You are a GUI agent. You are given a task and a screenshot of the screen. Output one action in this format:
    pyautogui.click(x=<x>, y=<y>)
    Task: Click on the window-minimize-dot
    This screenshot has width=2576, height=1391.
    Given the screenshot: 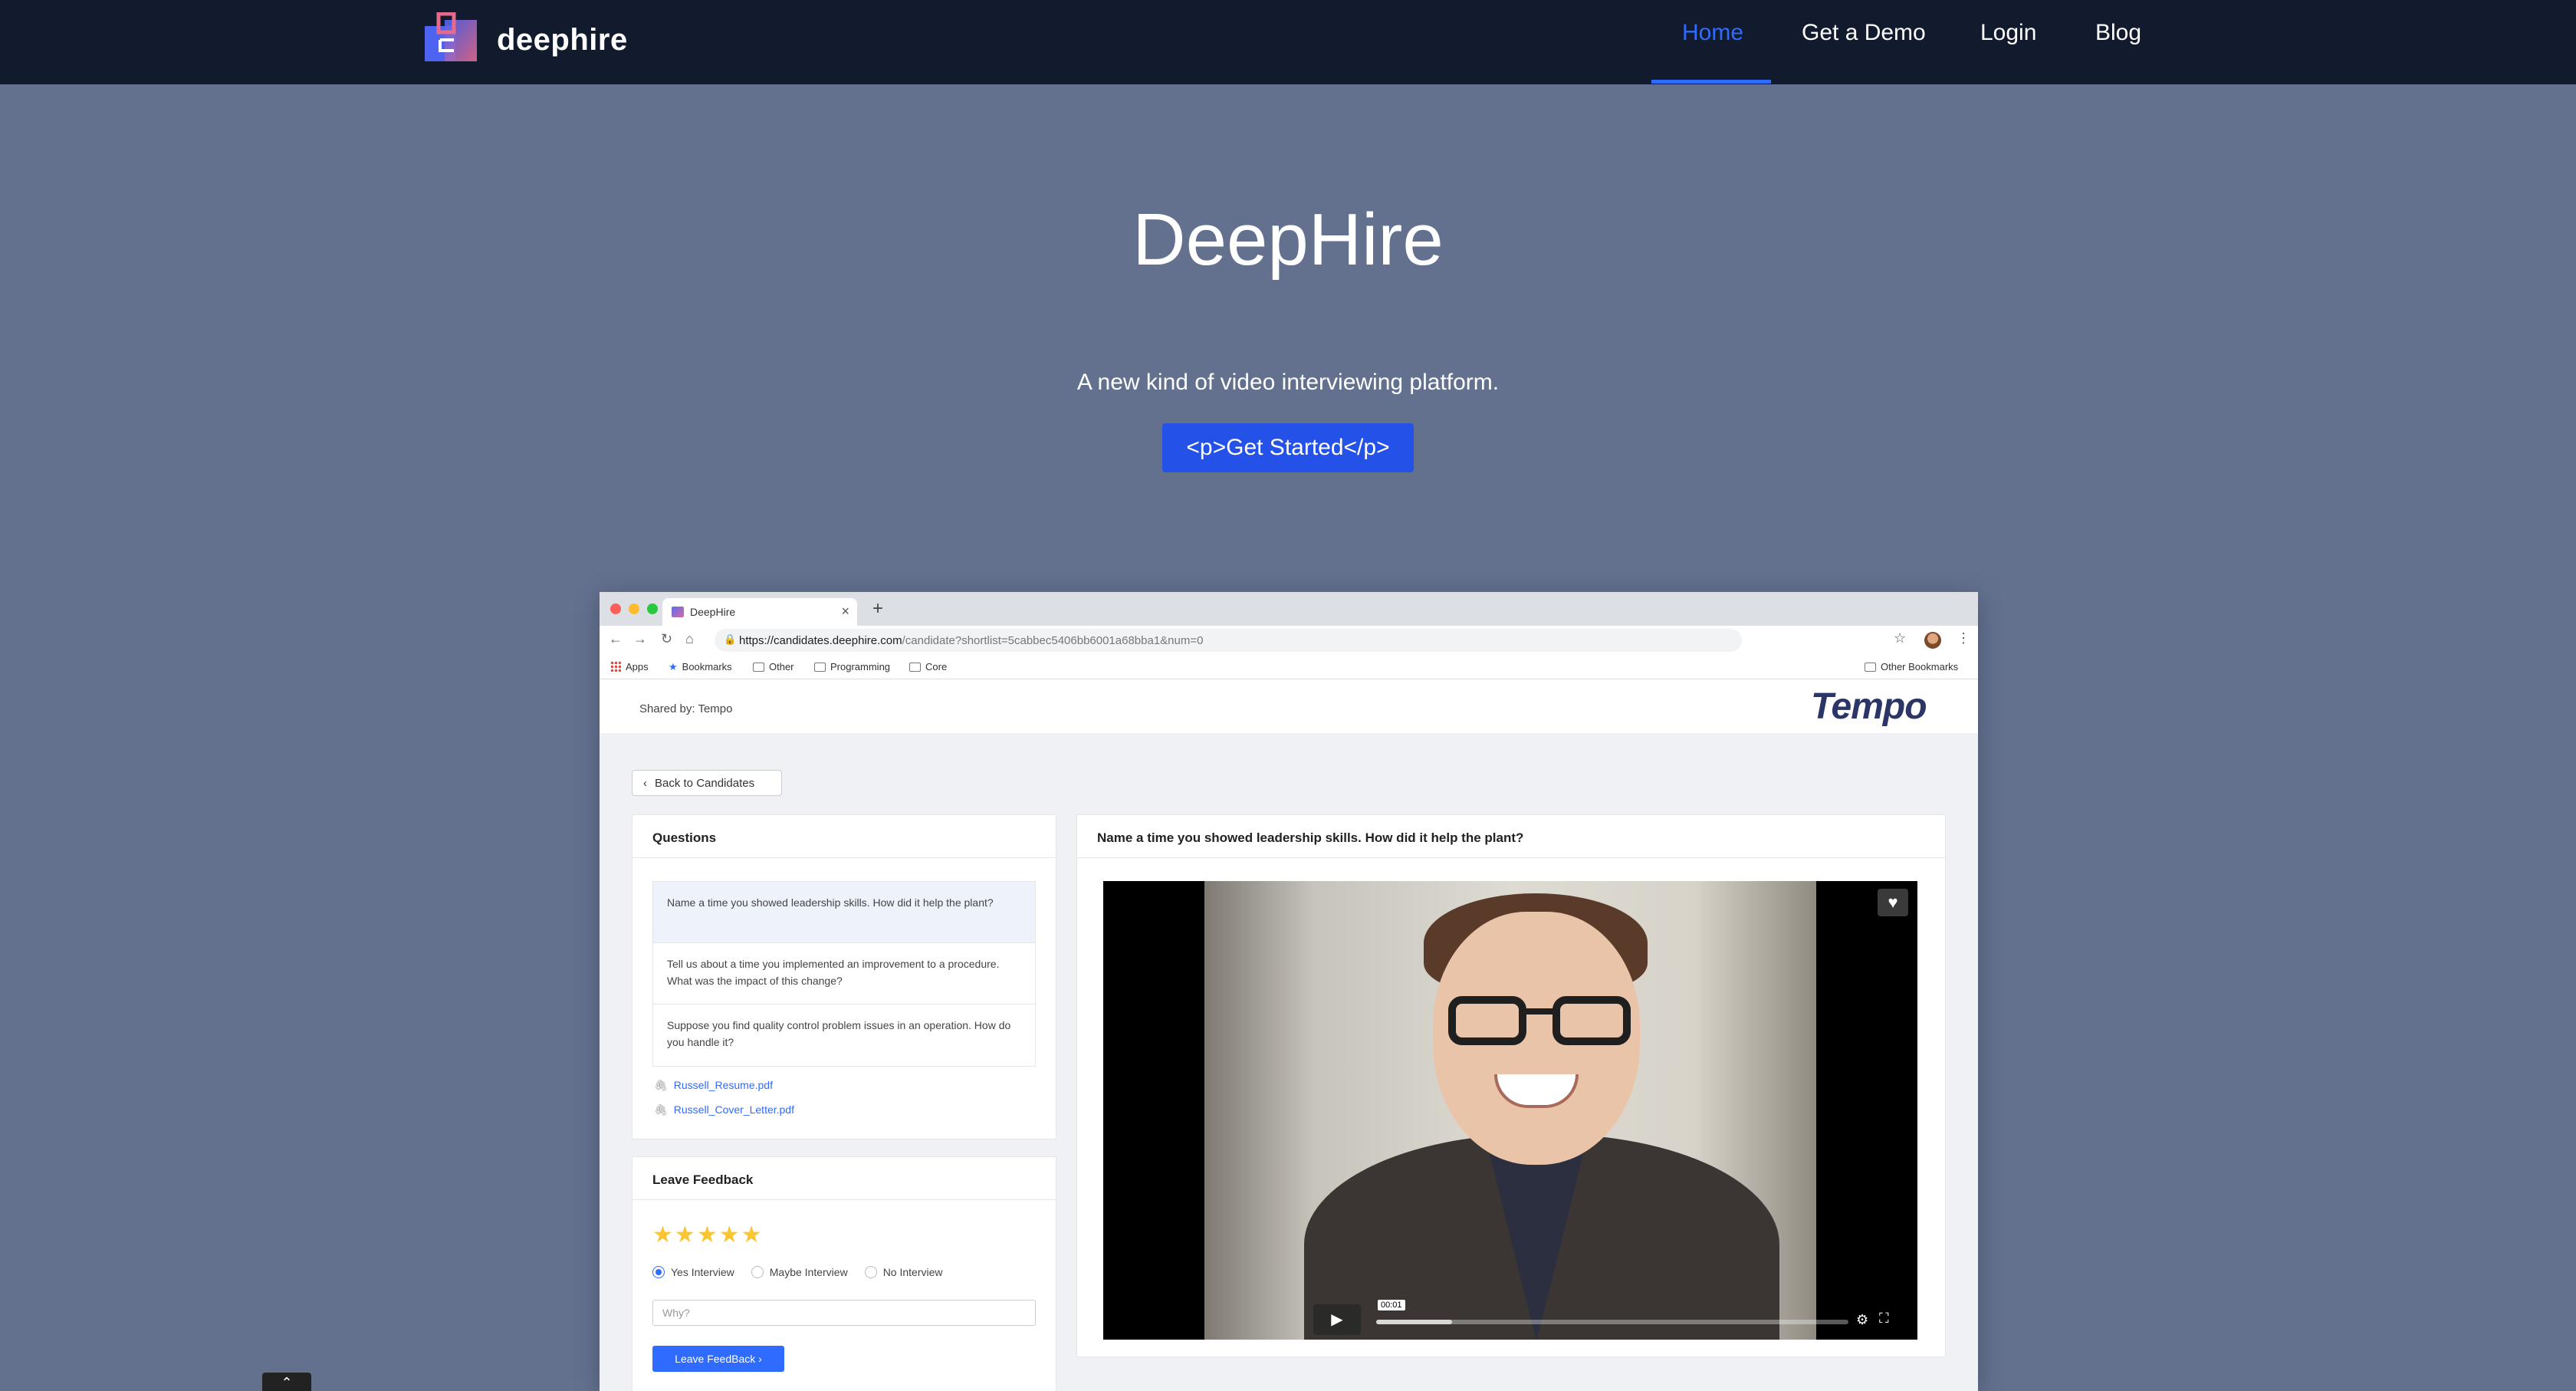 What is the action you would take?
    pyautogui.click(x=634, y=608)
    